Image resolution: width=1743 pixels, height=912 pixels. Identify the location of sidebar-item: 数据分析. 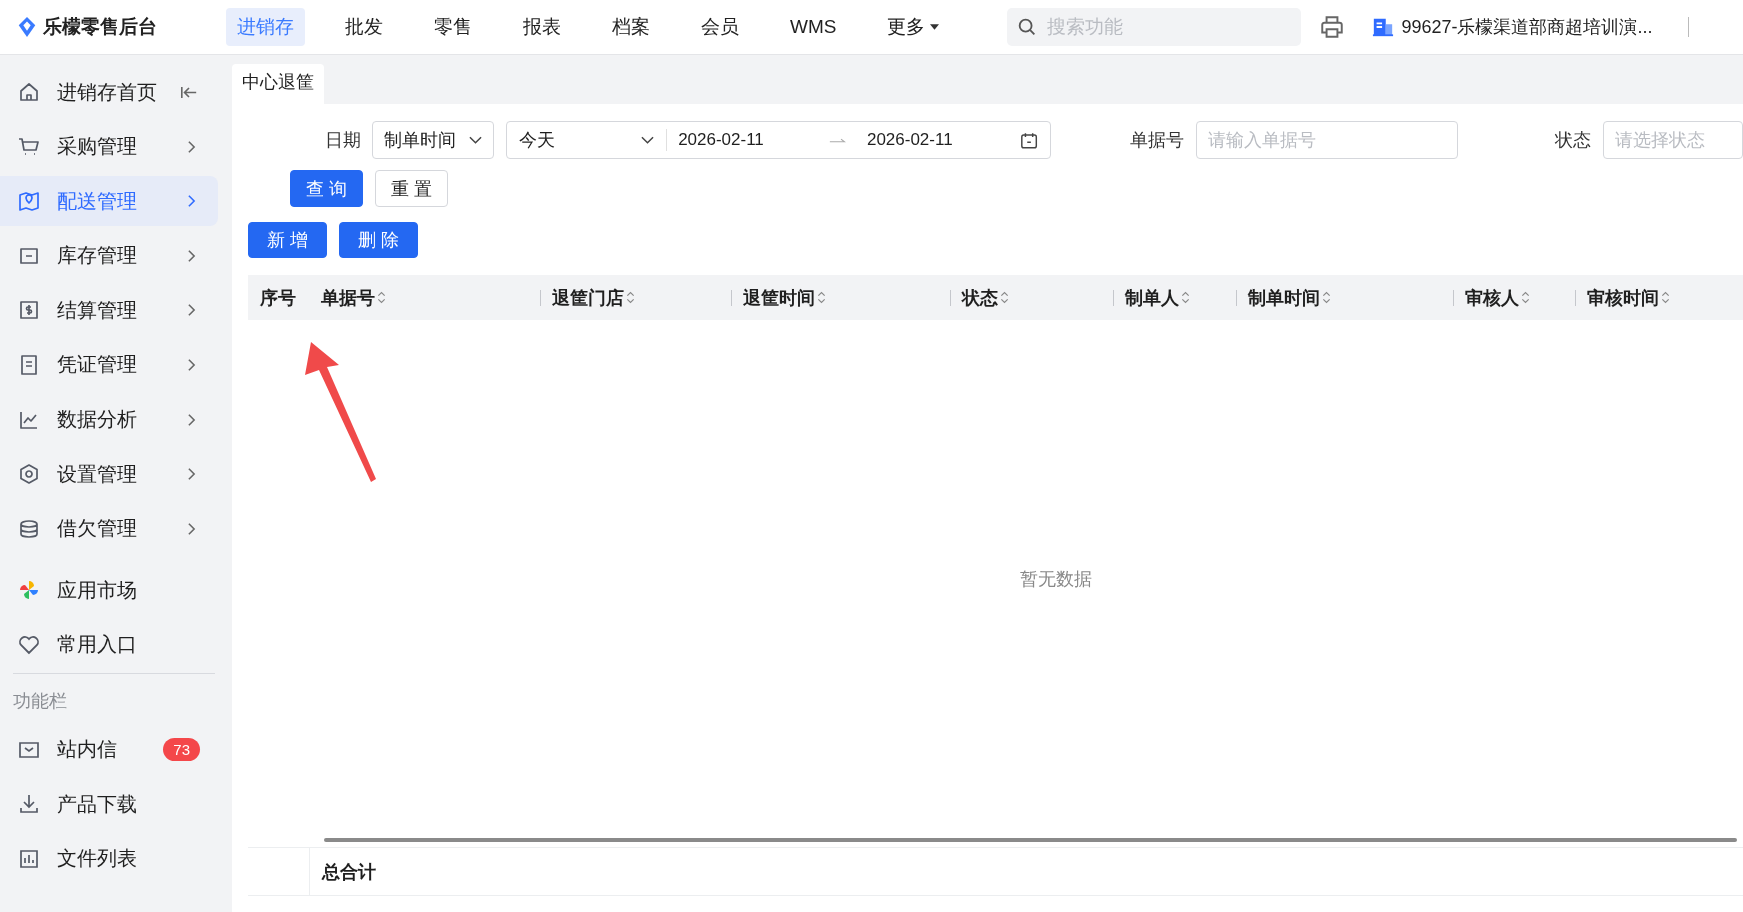
(109, 419).